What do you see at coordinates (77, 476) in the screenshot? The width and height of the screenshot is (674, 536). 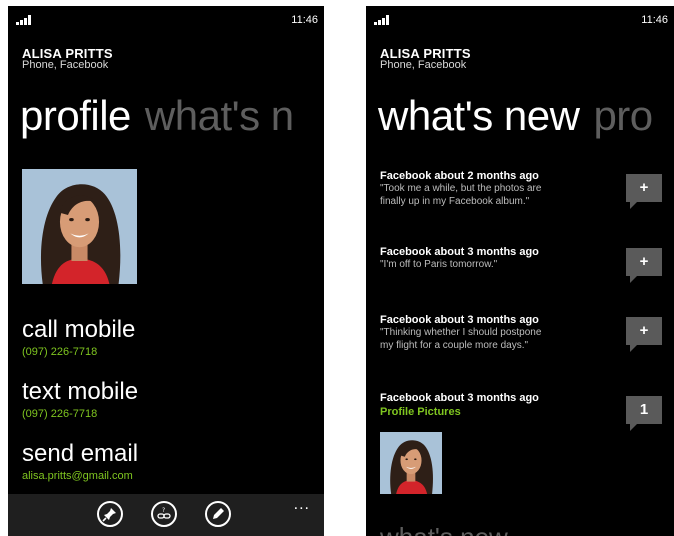 I see `email-address: alisa.pritts@gmail.com` at bounding box center [77, 476].